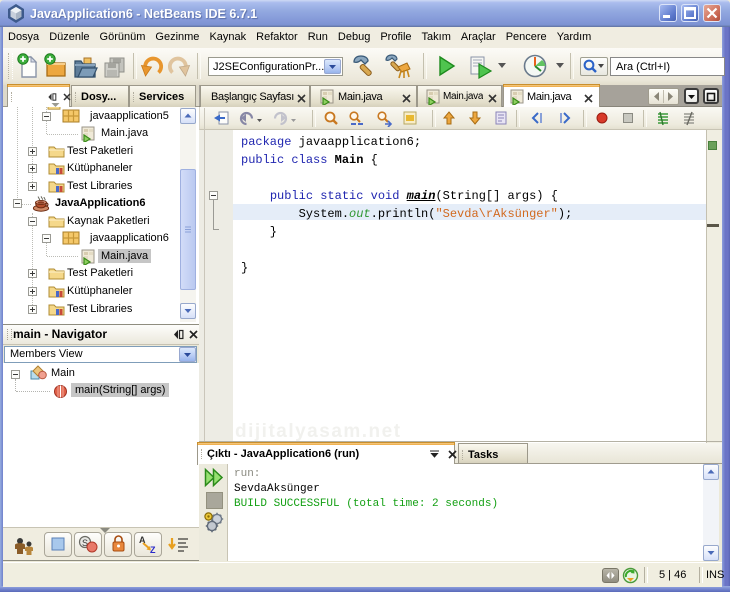  Describe the element at coordinates (153, 550) in the screenshot. I see `svg-text: Z` at that location.